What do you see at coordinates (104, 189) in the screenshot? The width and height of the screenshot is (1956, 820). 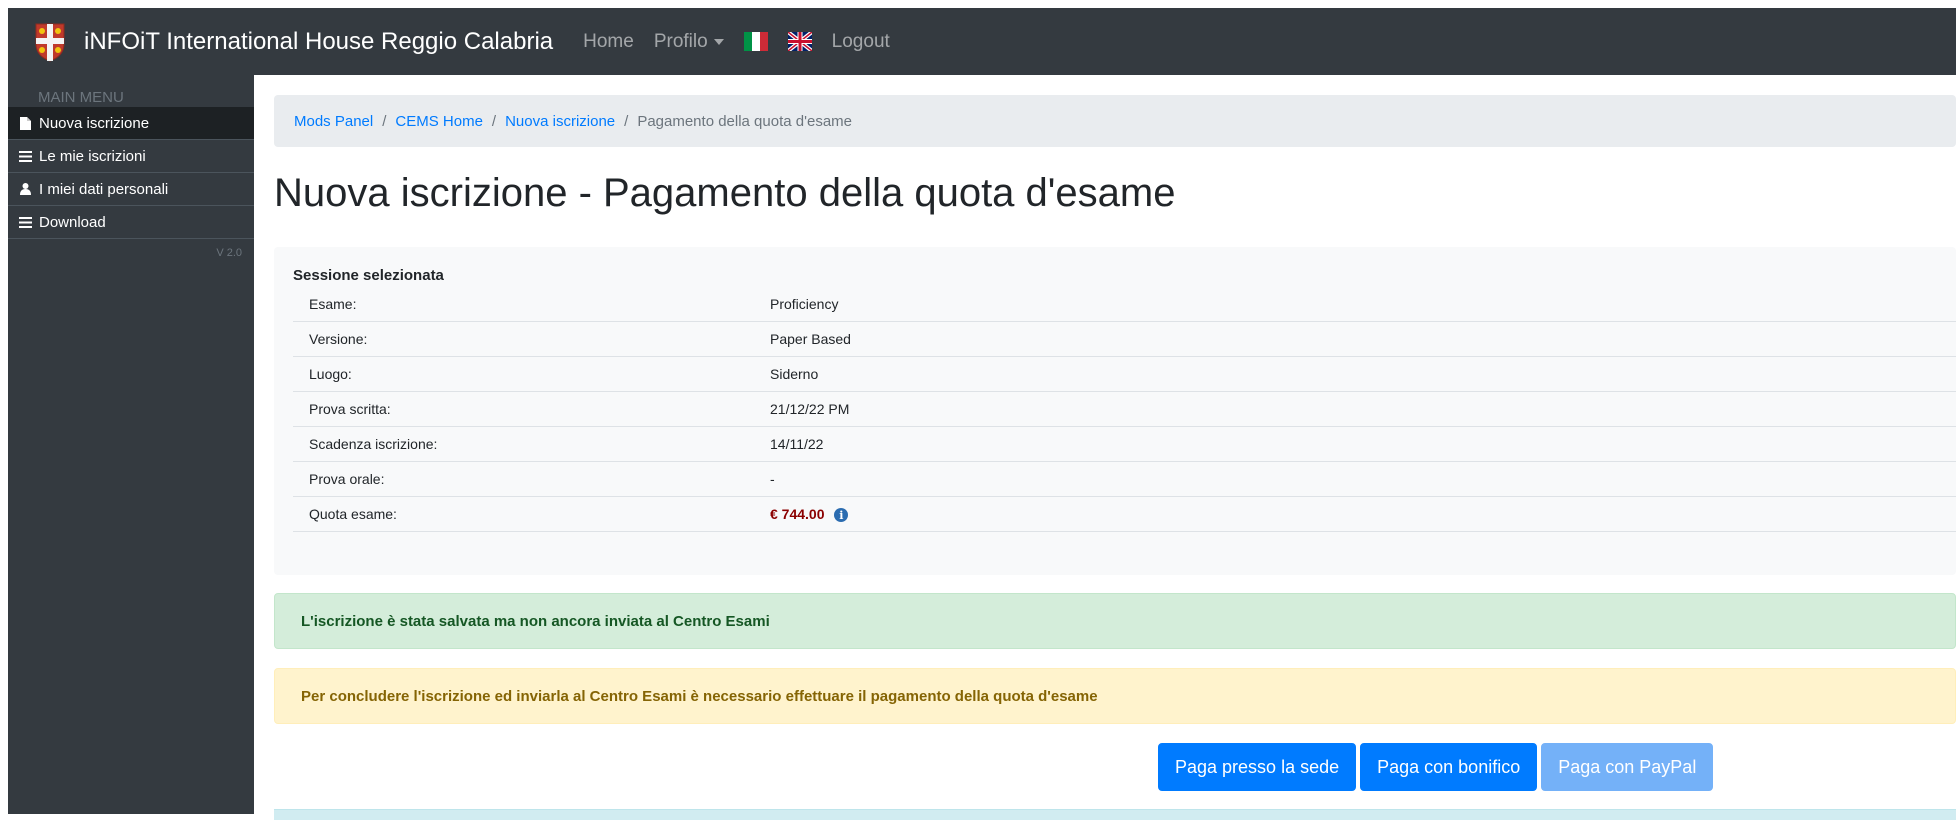 I see `sidebar-item-label: I miei dati personali` at bounding box center [104, 189].